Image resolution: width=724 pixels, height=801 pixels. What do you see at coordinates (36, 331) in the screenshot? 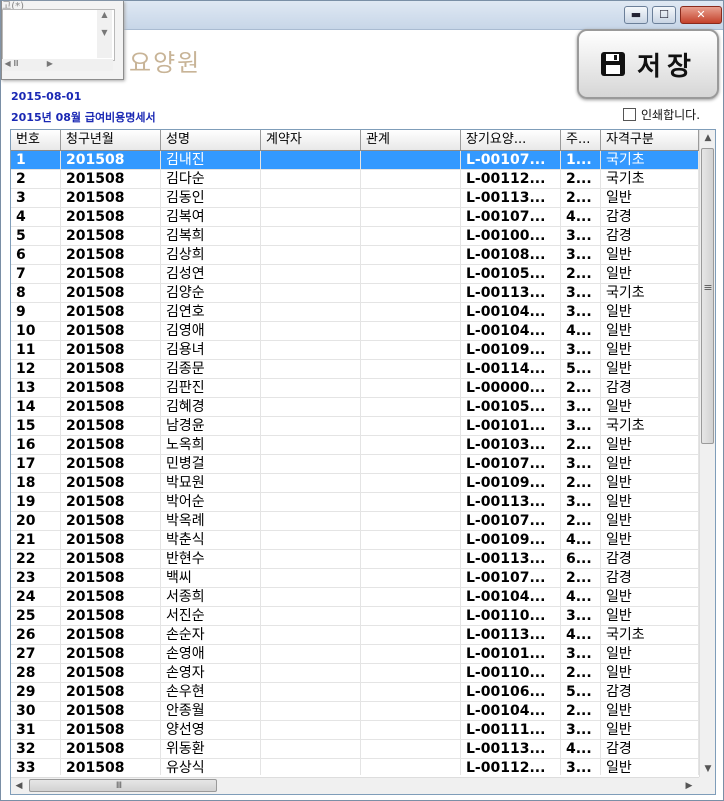
I see `table-cell: 10` at bounding box center [36, 331].